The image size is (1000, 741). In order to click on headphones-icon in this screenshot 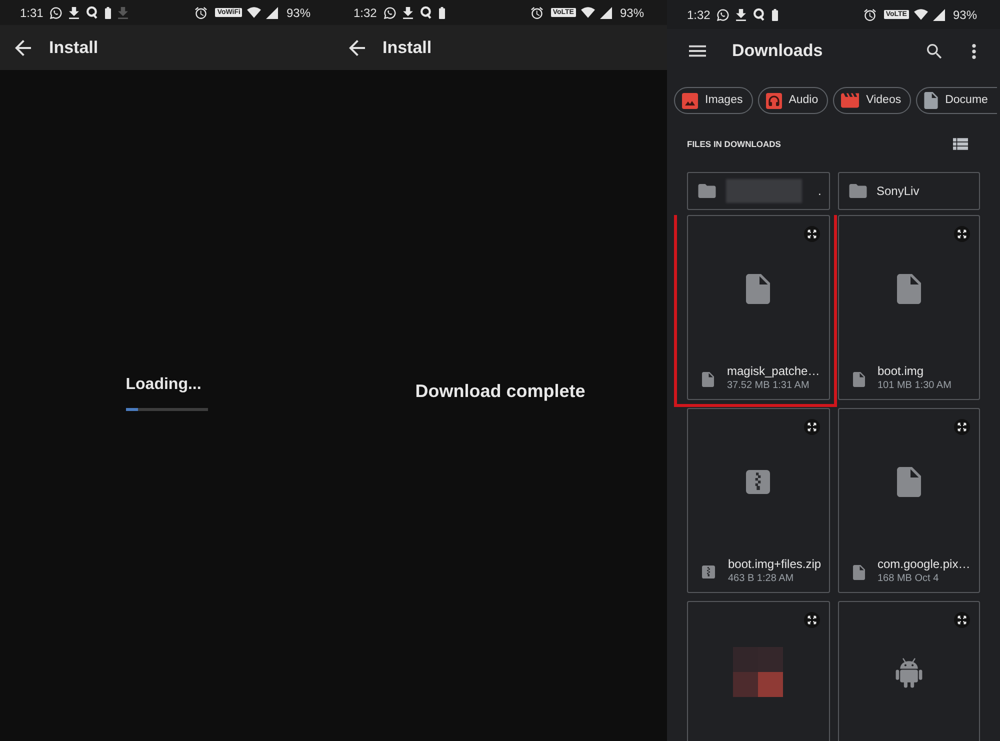, I will do `click(774, 100)`.